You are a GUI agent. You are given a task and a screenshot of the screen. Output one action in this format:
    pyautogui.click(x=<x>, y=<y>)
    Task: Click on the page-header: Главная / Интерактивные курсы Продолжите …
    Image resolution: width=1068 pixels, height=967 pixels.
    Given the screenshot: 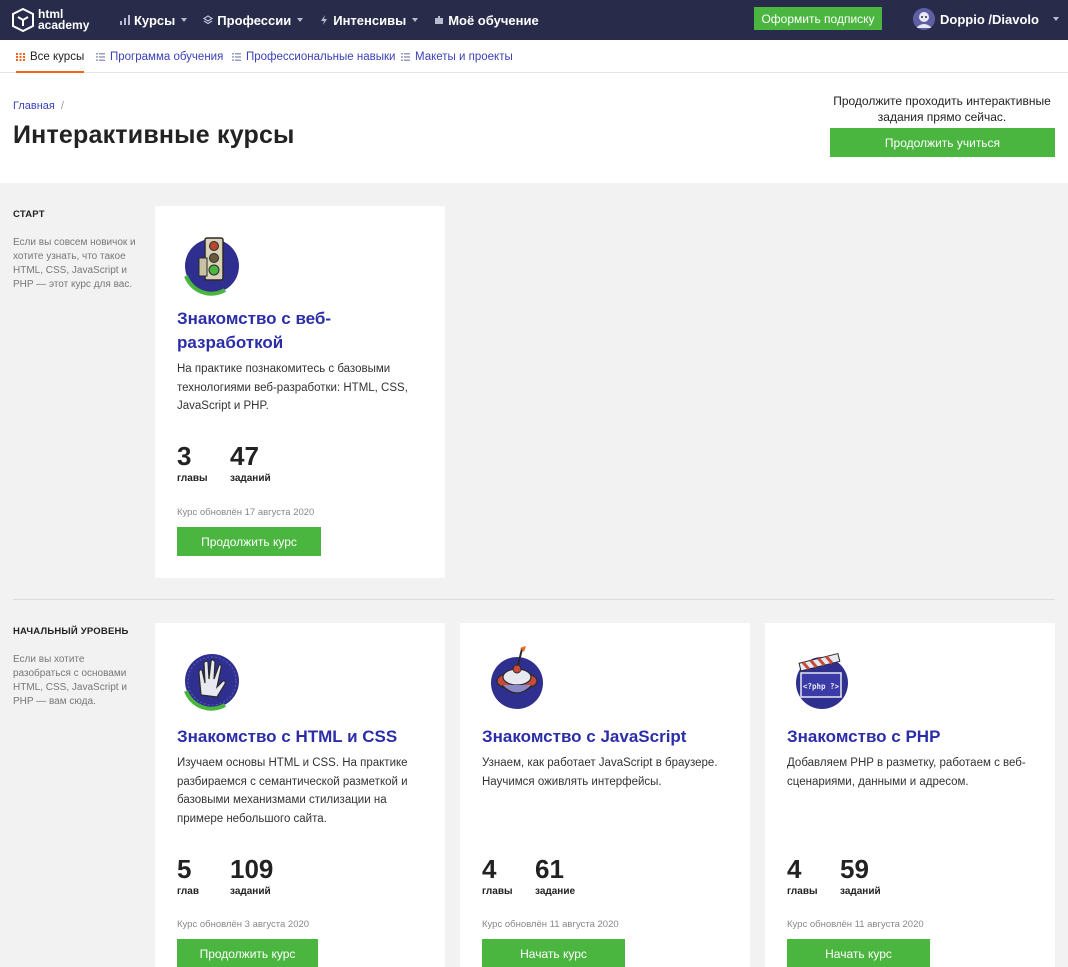 What is the action you would take?
    pyautogui.click(x=534, y=128)
    